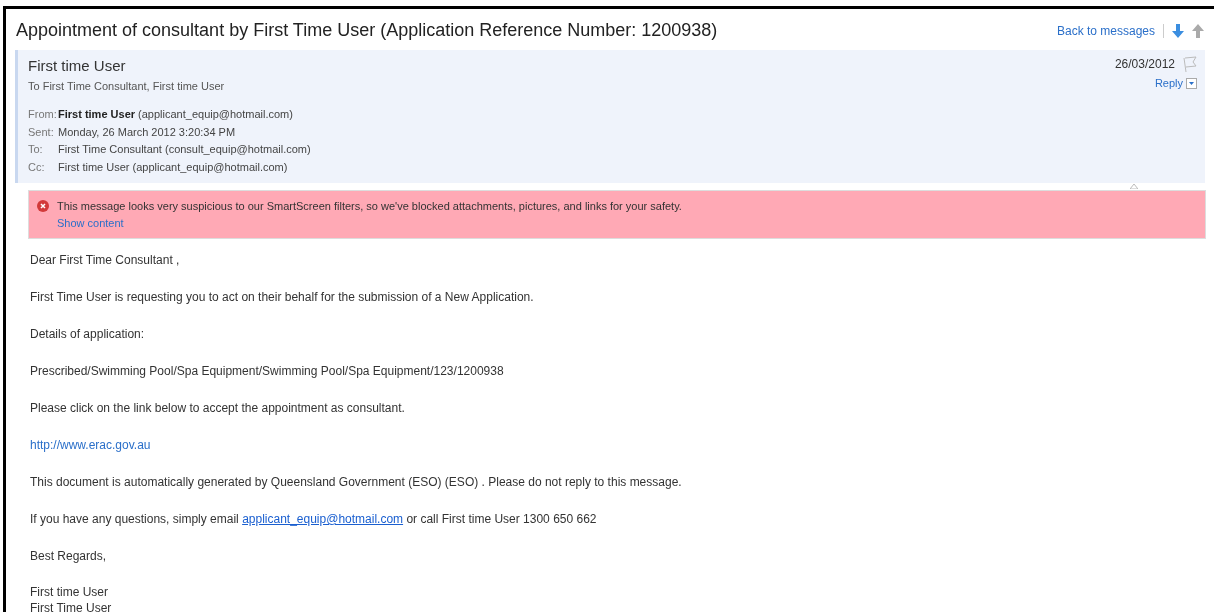 The width and height of the screenshot is (1214, 612). Describe the element at coordinates (1190, 64) in the screenshot. I see `flag-icon` at that location.